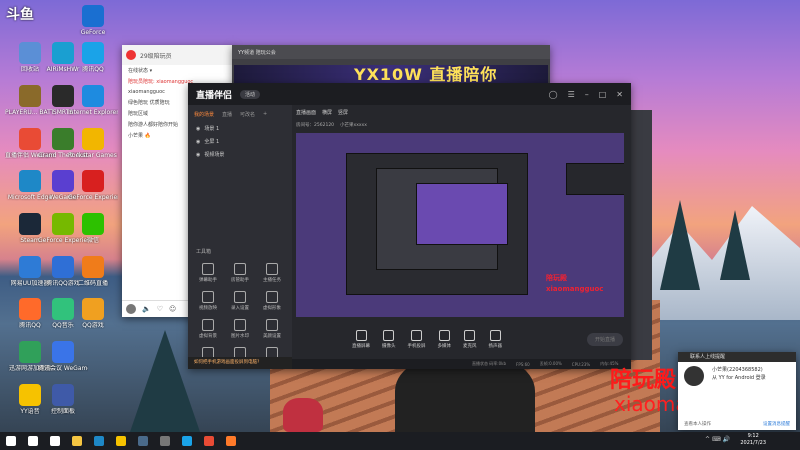 The width and height of the screenshot is (800, 450). I want to click on help-status: 如何把手机游戏画面投屏到电脑?, so click(240, 363).